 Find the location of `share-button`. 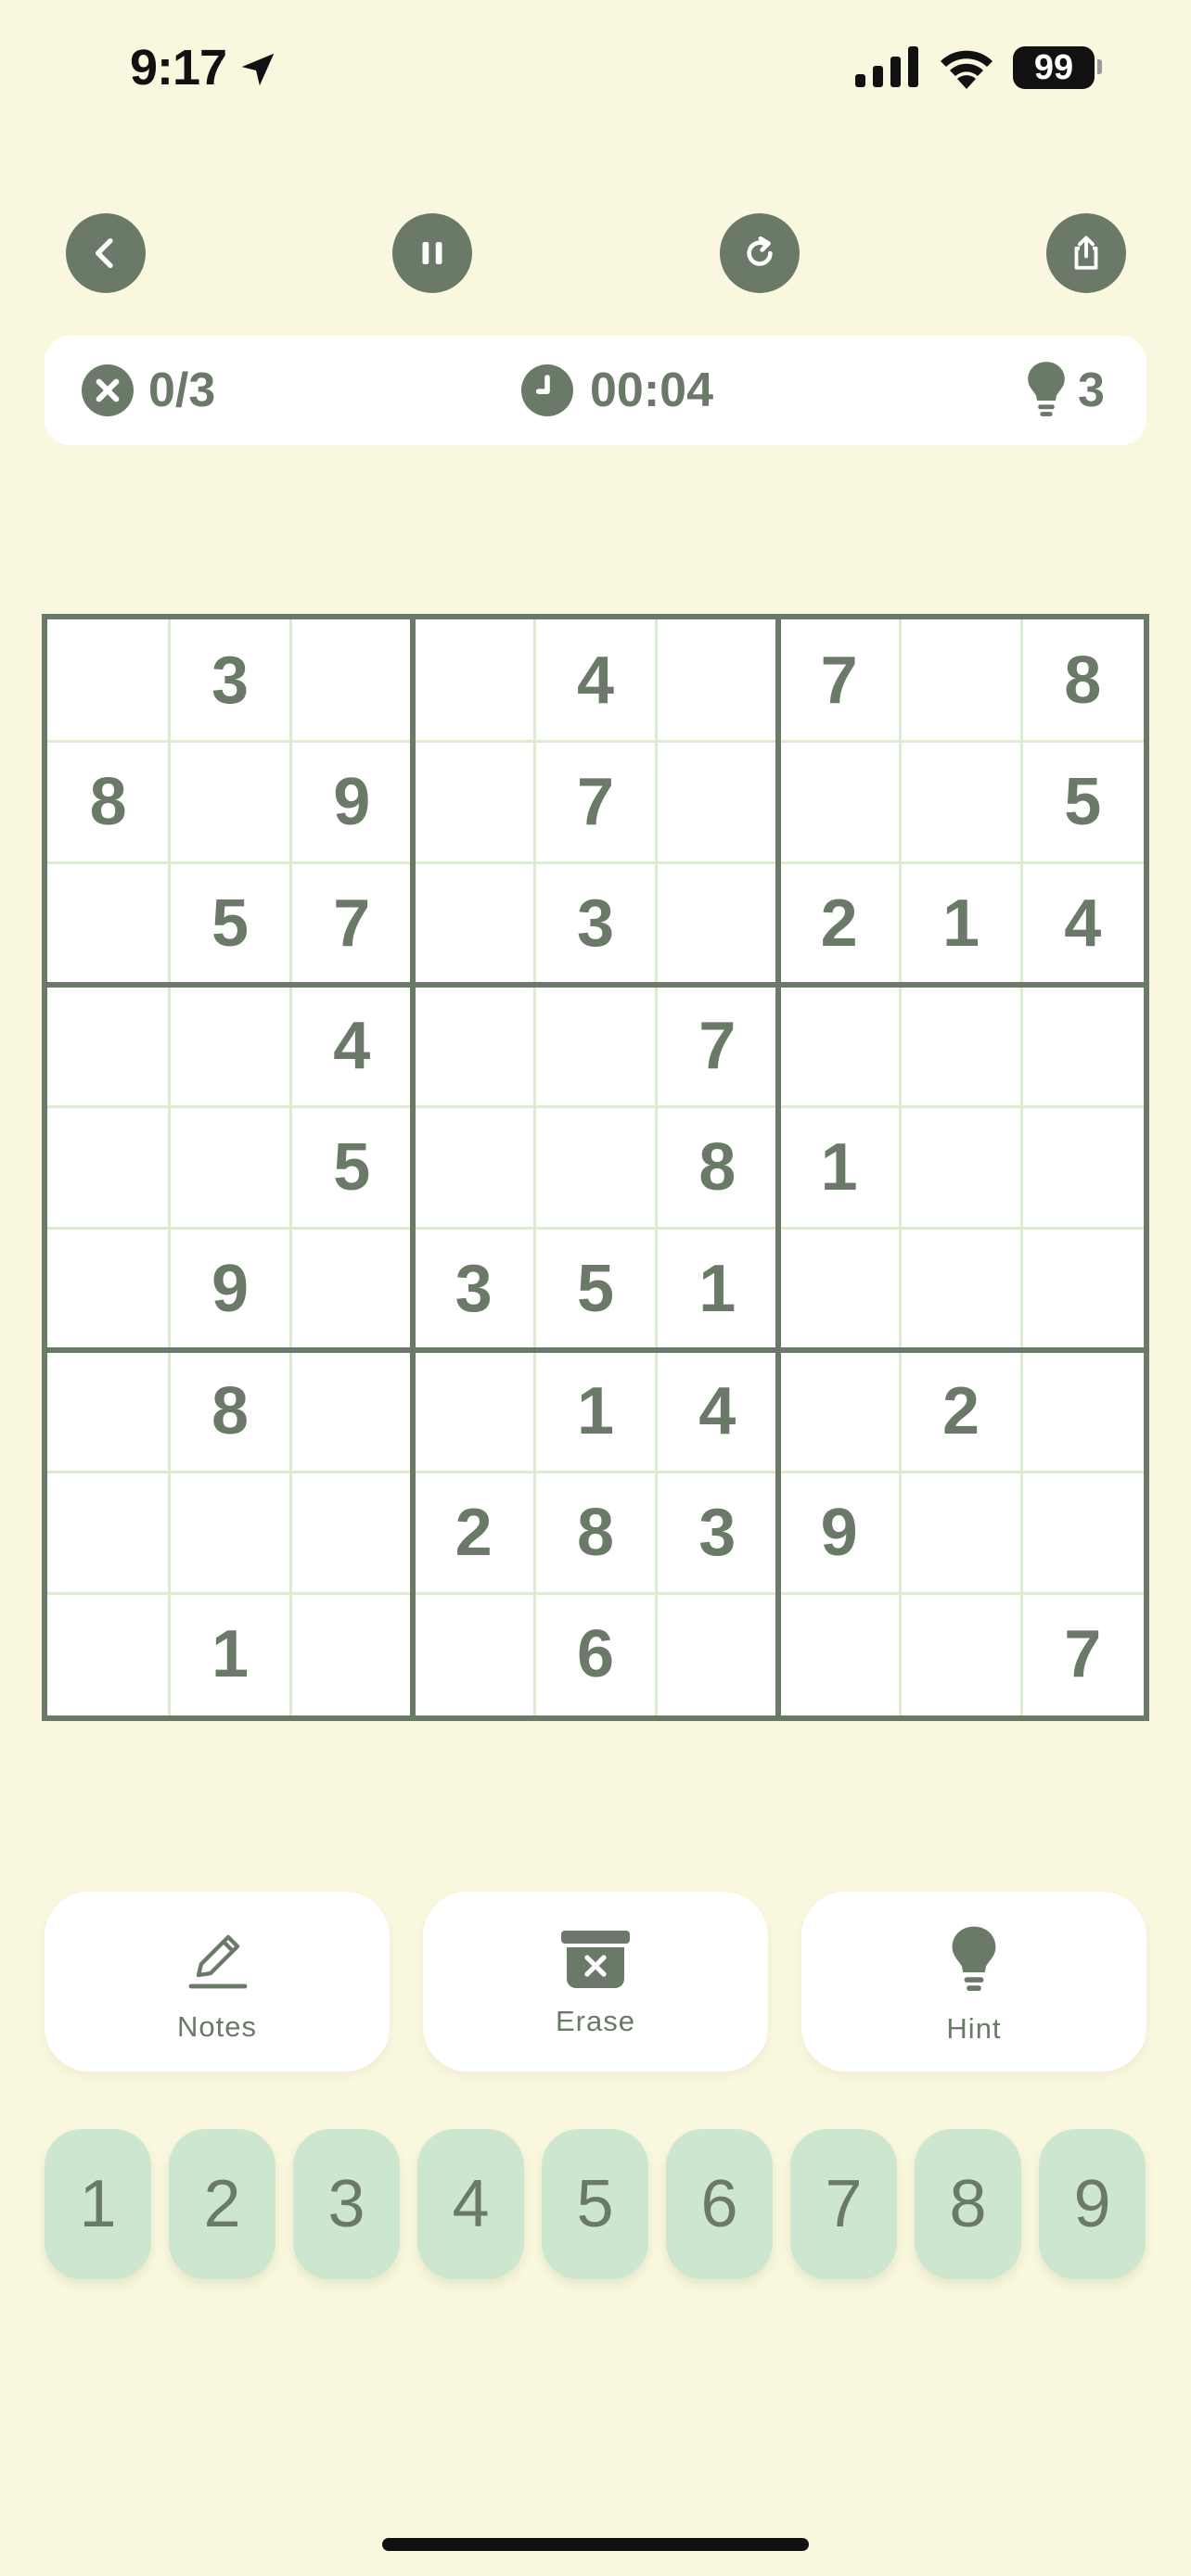

share-button is located at coordinates (1086, 253).